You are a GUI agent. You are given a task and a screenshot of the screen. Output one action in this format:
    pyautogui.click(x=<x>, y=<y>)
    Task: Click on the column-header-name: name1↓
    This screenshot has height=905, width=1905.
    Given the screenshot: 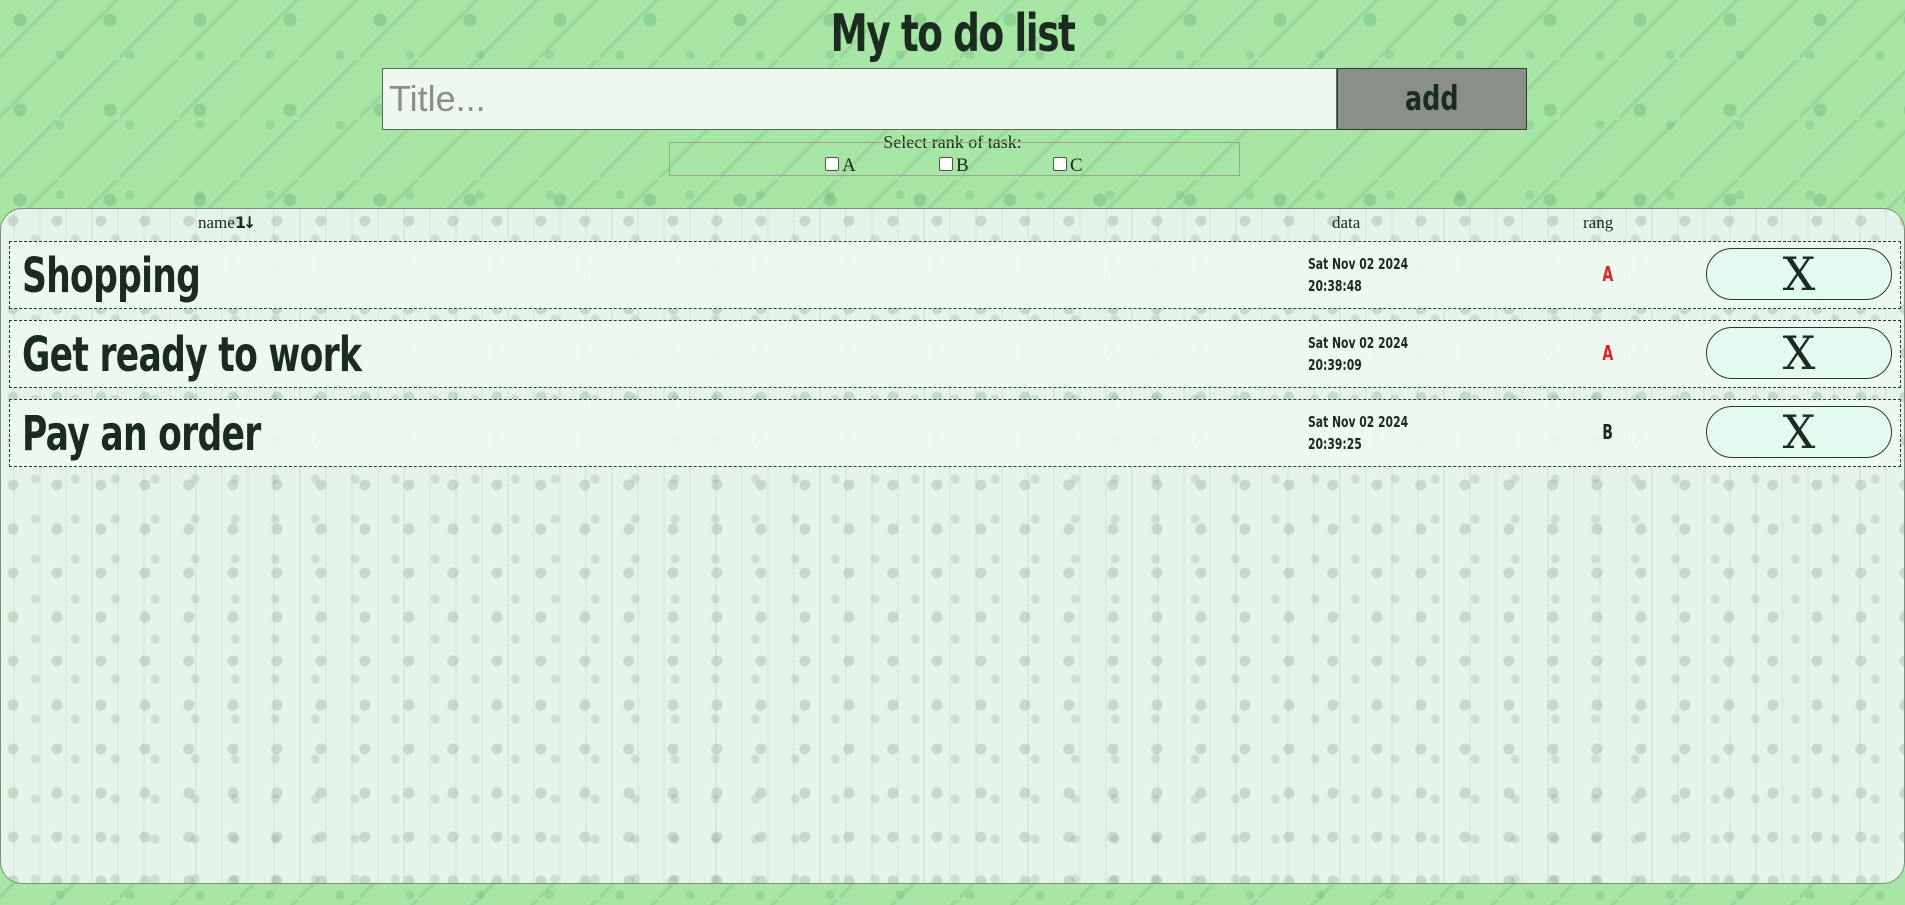 What is the action you would take?
    pyautogui.click(x=227, y=223)
    